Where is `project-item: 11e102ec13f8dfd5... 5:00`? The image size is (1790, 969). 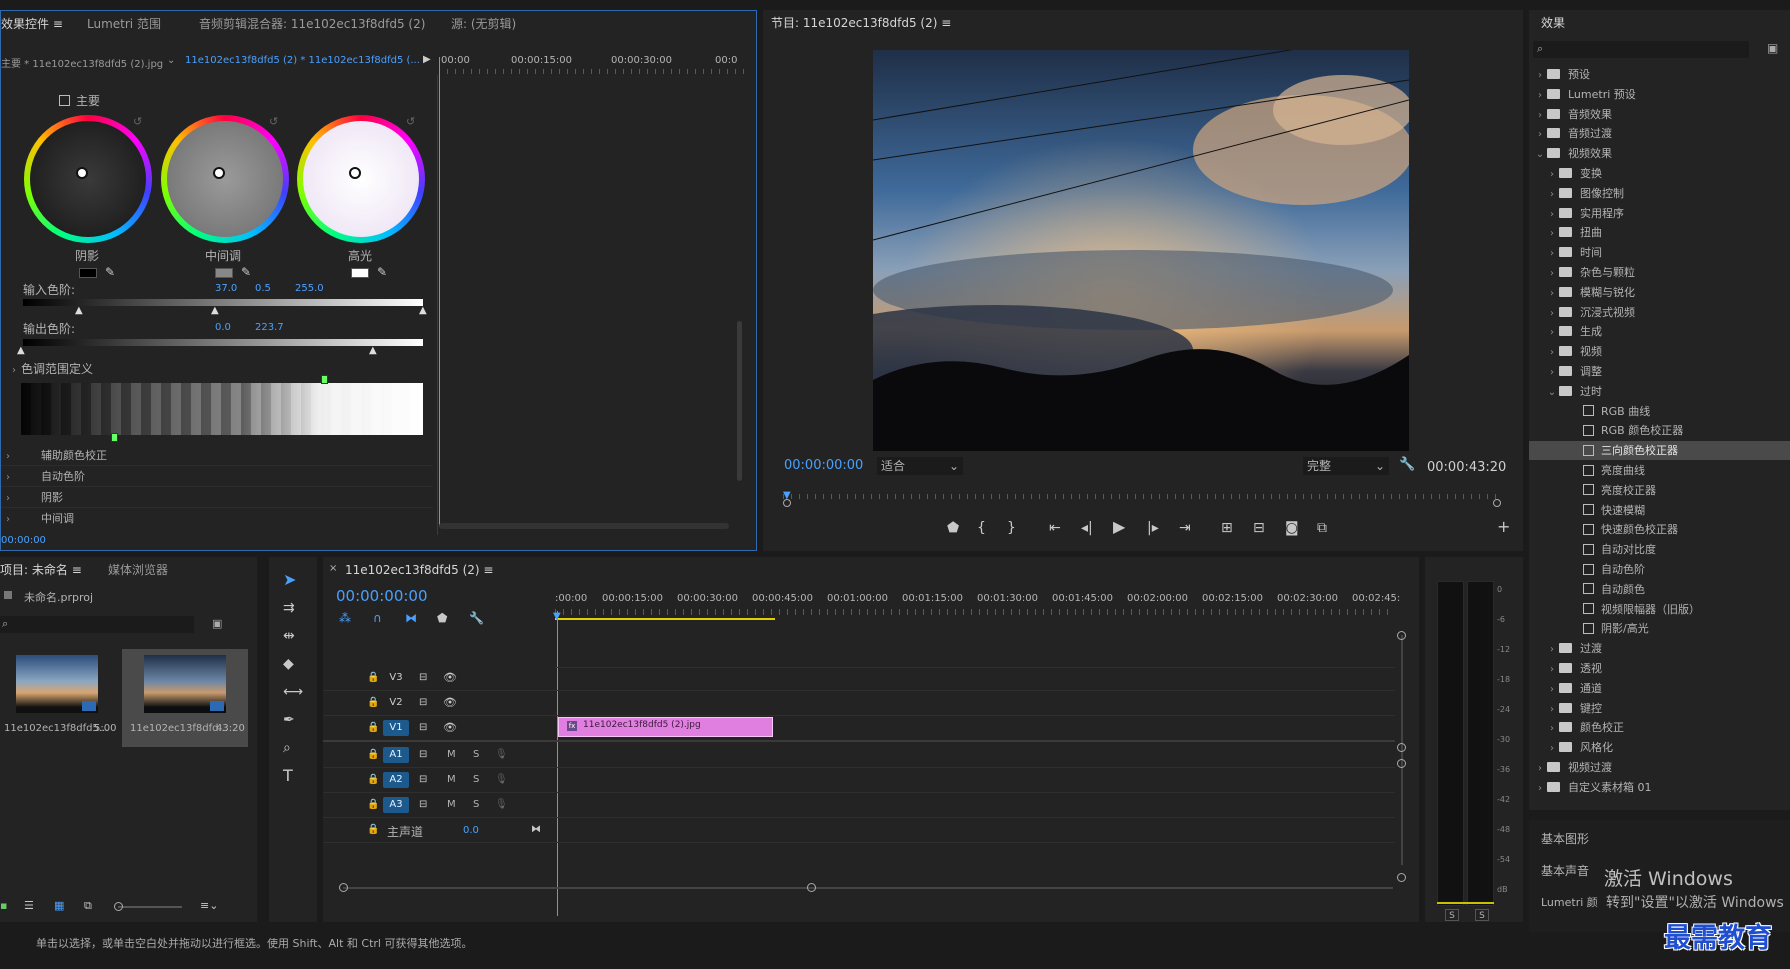 project-item: 11e102ec13f8dfd5... 5:00 is located at coordinates (58, 698).